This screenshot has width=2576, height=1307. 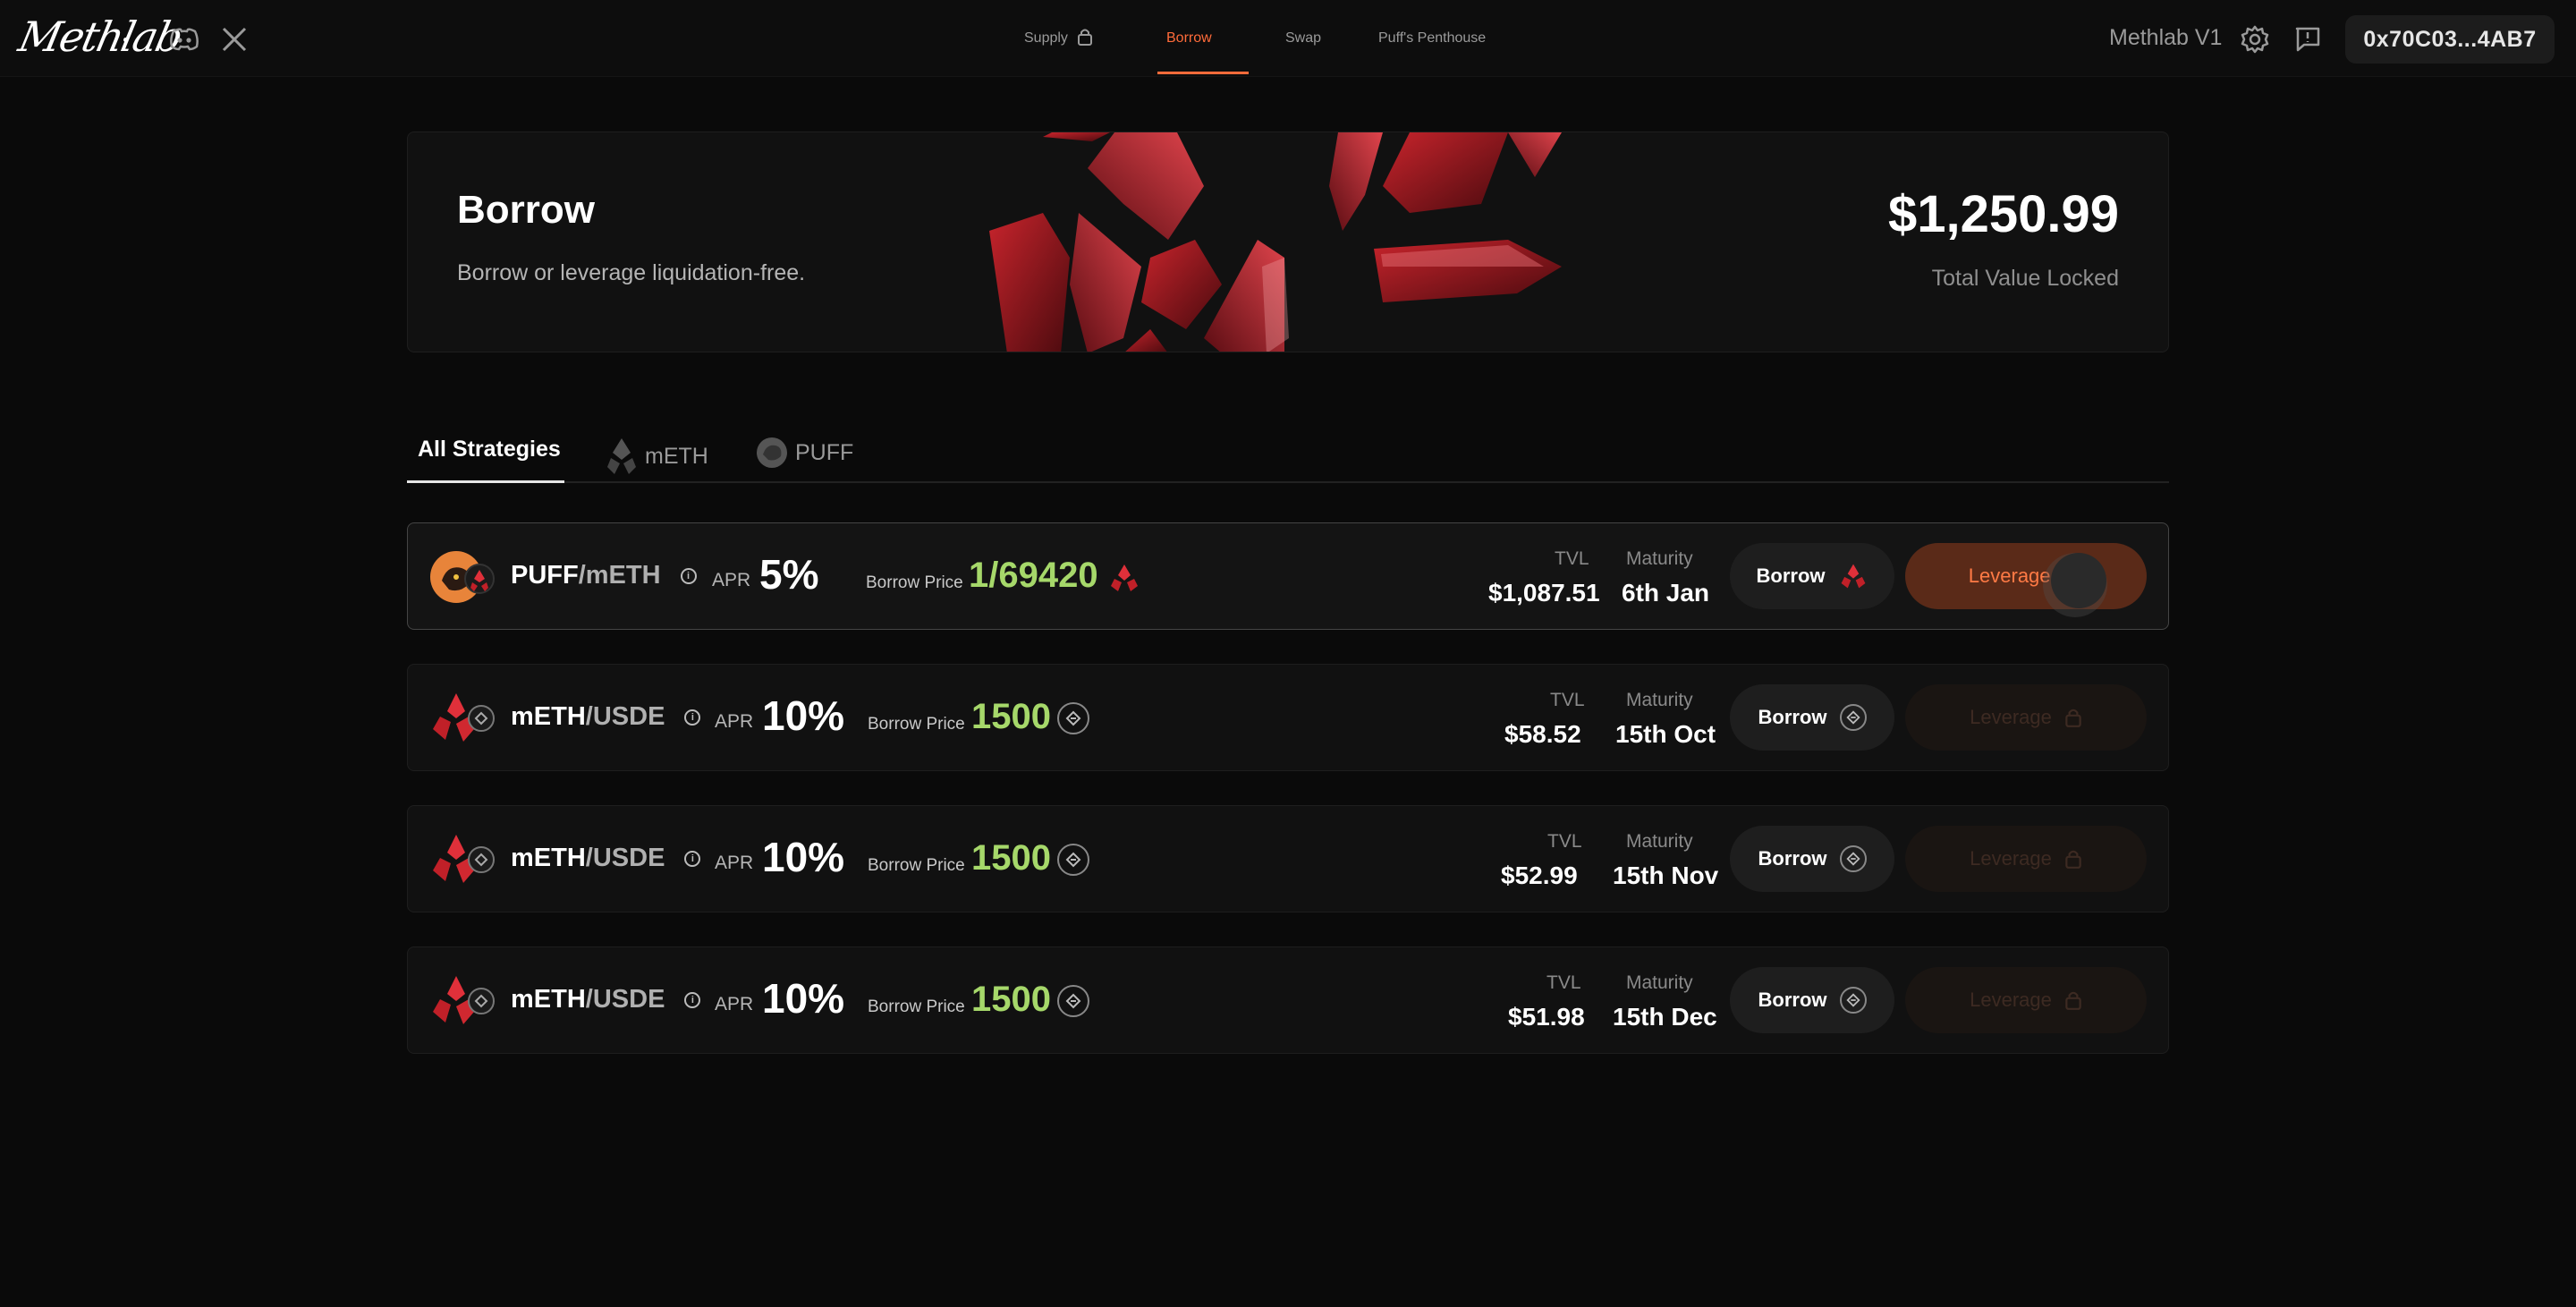 I want to click on tvl-value: $1,087.51, so click(x=1544, y=593).